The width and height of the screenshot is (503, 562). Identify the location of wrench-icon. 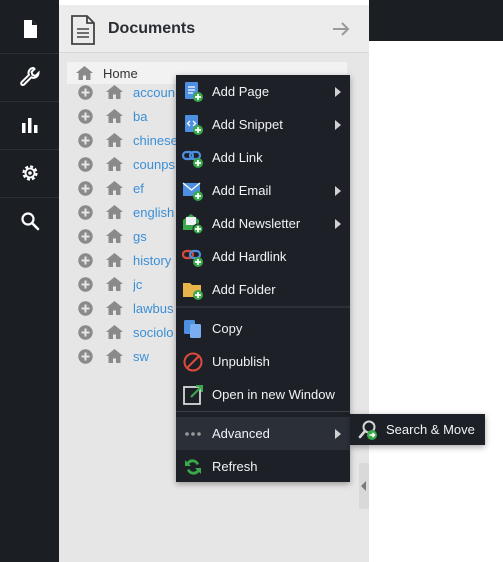
(29, 76).